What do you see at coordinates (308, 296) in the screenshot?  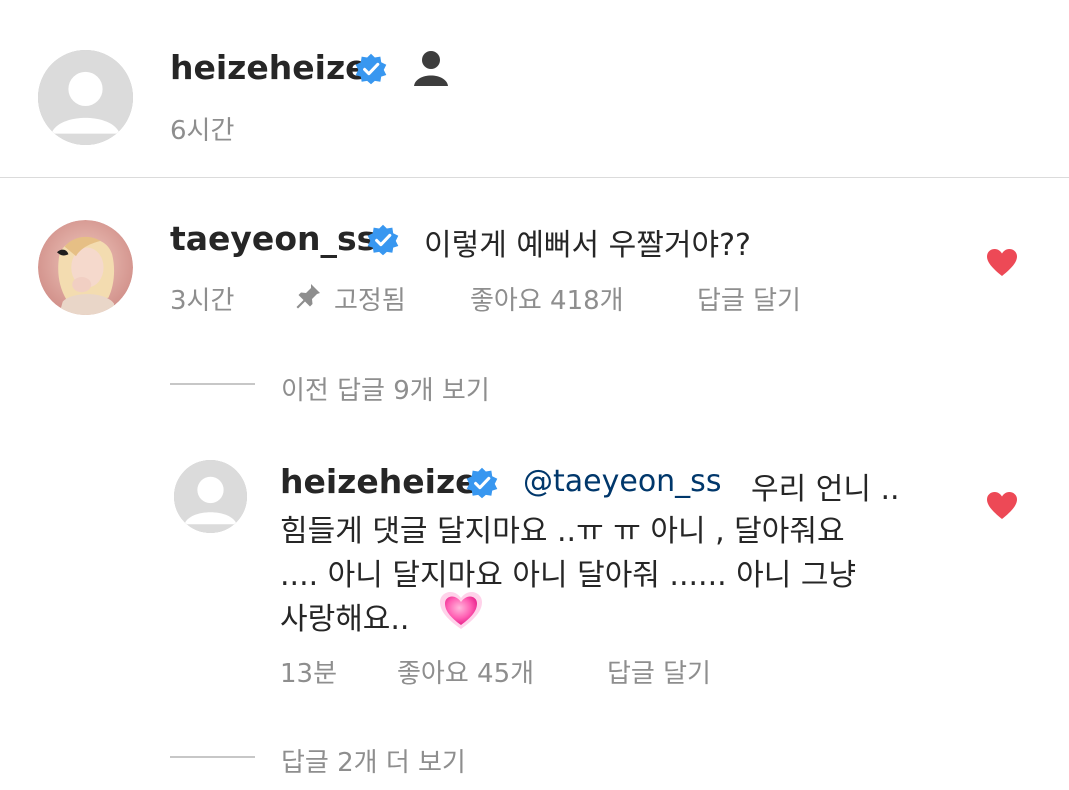 I see `pin-icon` at bounding box center [308, 296].